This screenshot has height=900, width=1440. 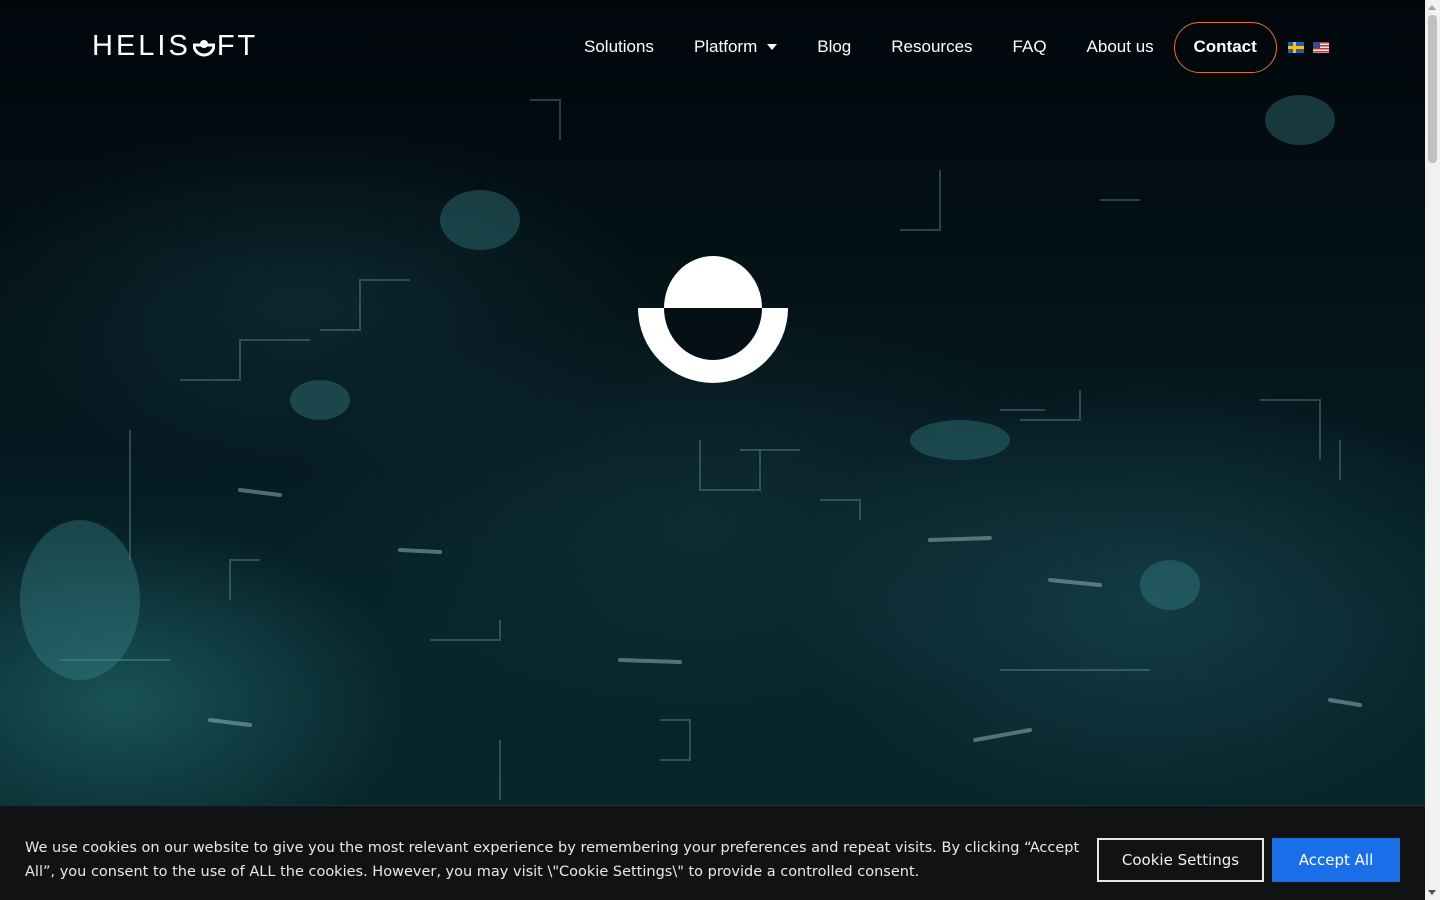 What do you see at coordinates (713, 319) in the screenshot?
I see `helisoft-o-mark-icon` at bounding box center [713, 319].